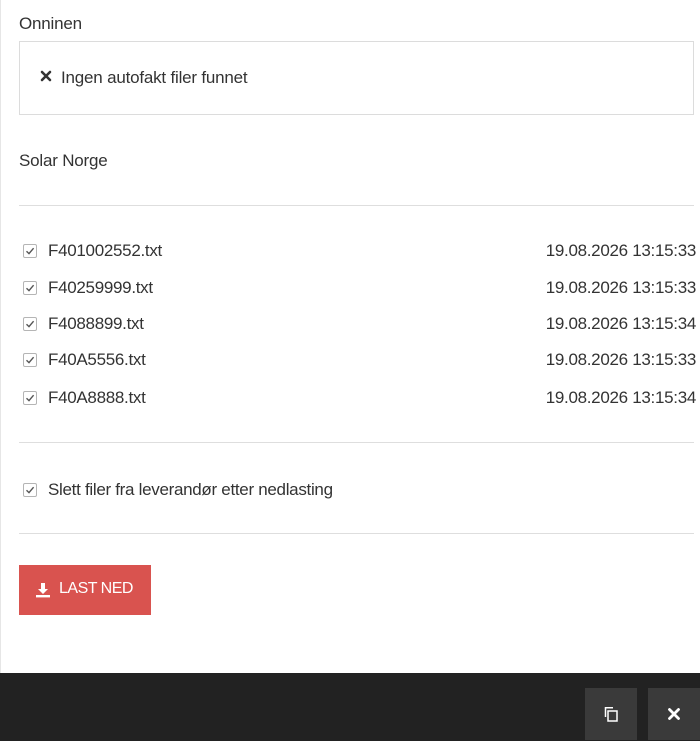 The height and width of the screenshot is (741, 700). What do you see at coordinates (674, 714) in the screenshot?
I see `close-button` at bounding box center [674, 714].